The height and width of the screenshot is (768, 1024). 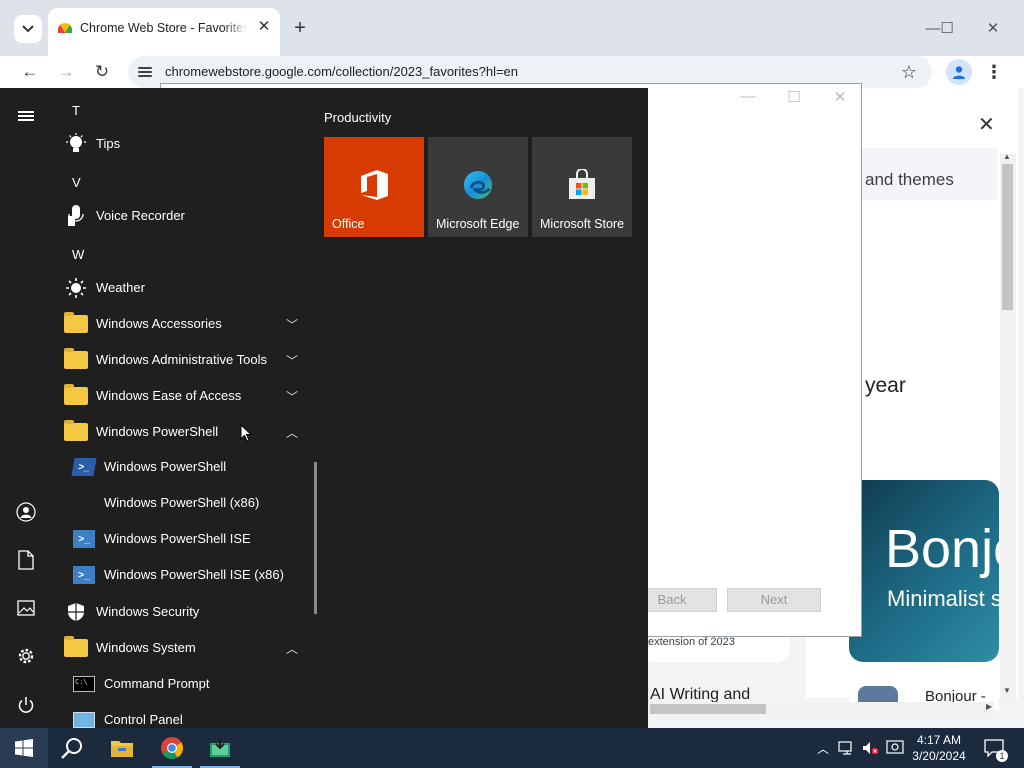 I want to click on year-text: year, so click(x=885, y=385).